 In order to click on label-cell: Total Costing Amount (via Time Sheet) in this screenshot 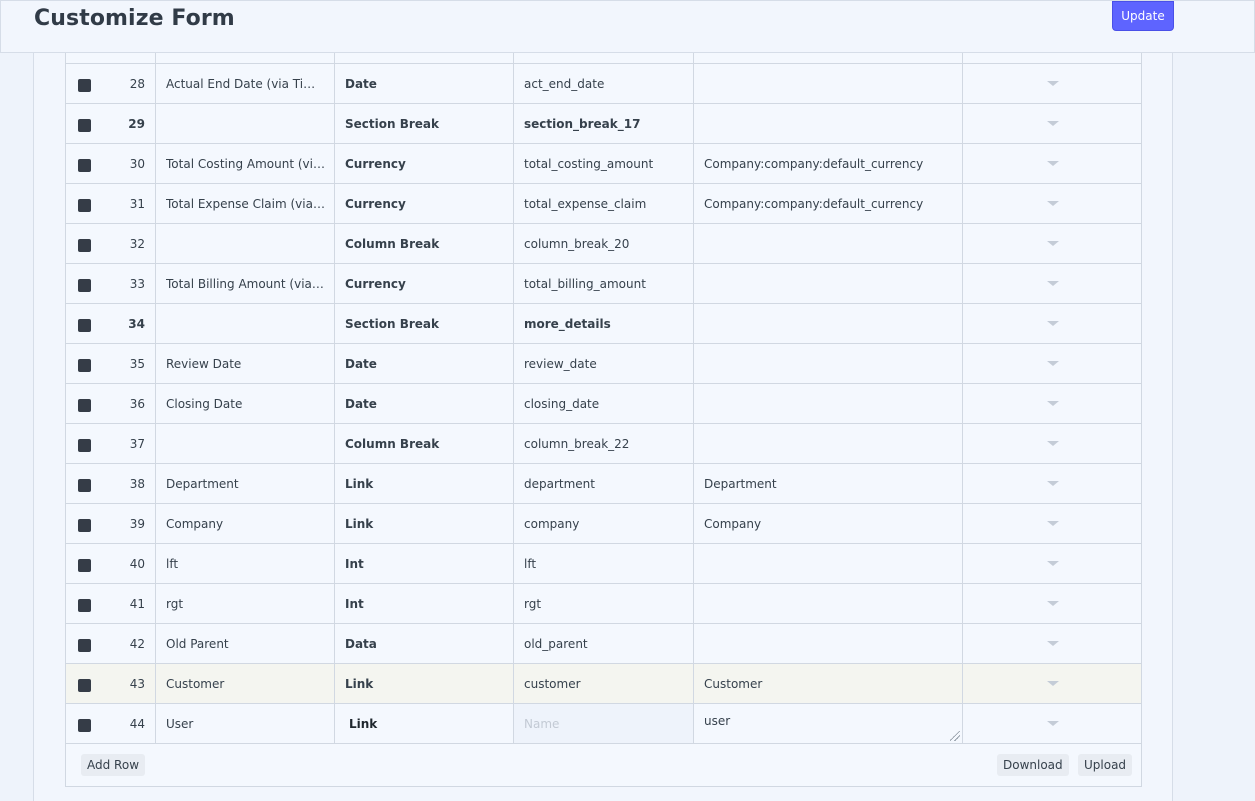, I will do `click(245, 163)`.